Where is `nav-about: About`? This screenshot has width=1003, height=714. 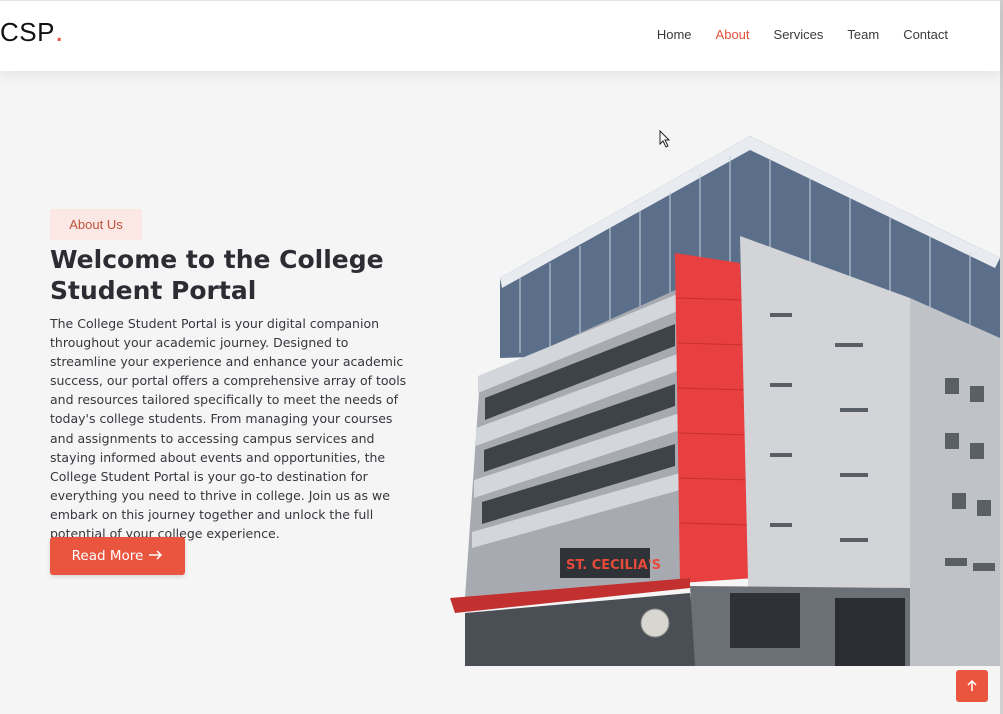
nav-about: About is located at coordinates (733, 34).